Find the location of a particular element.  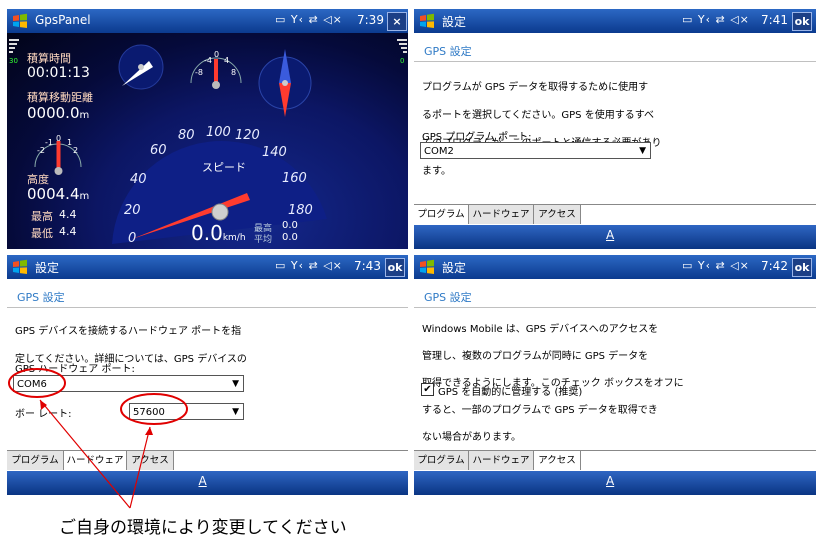

annotation-overlay is located at coordinates (98, 438).